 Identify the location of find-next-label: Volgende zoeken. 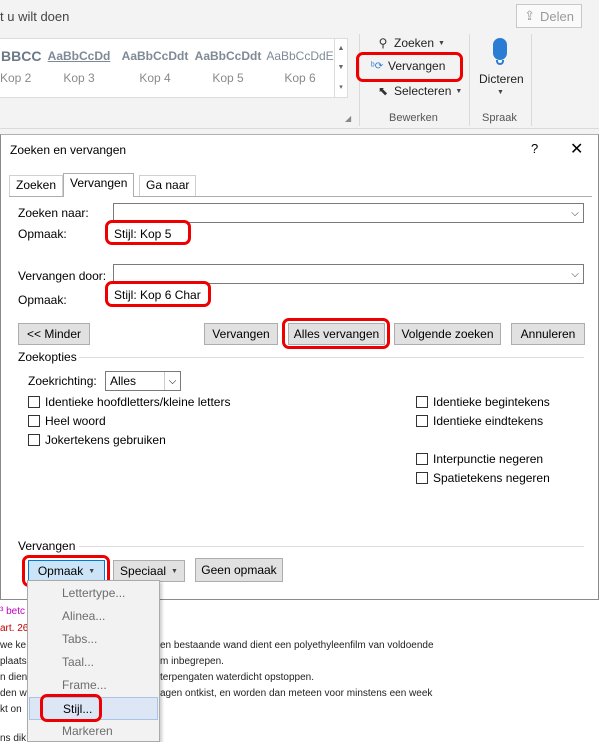
(447, 334).